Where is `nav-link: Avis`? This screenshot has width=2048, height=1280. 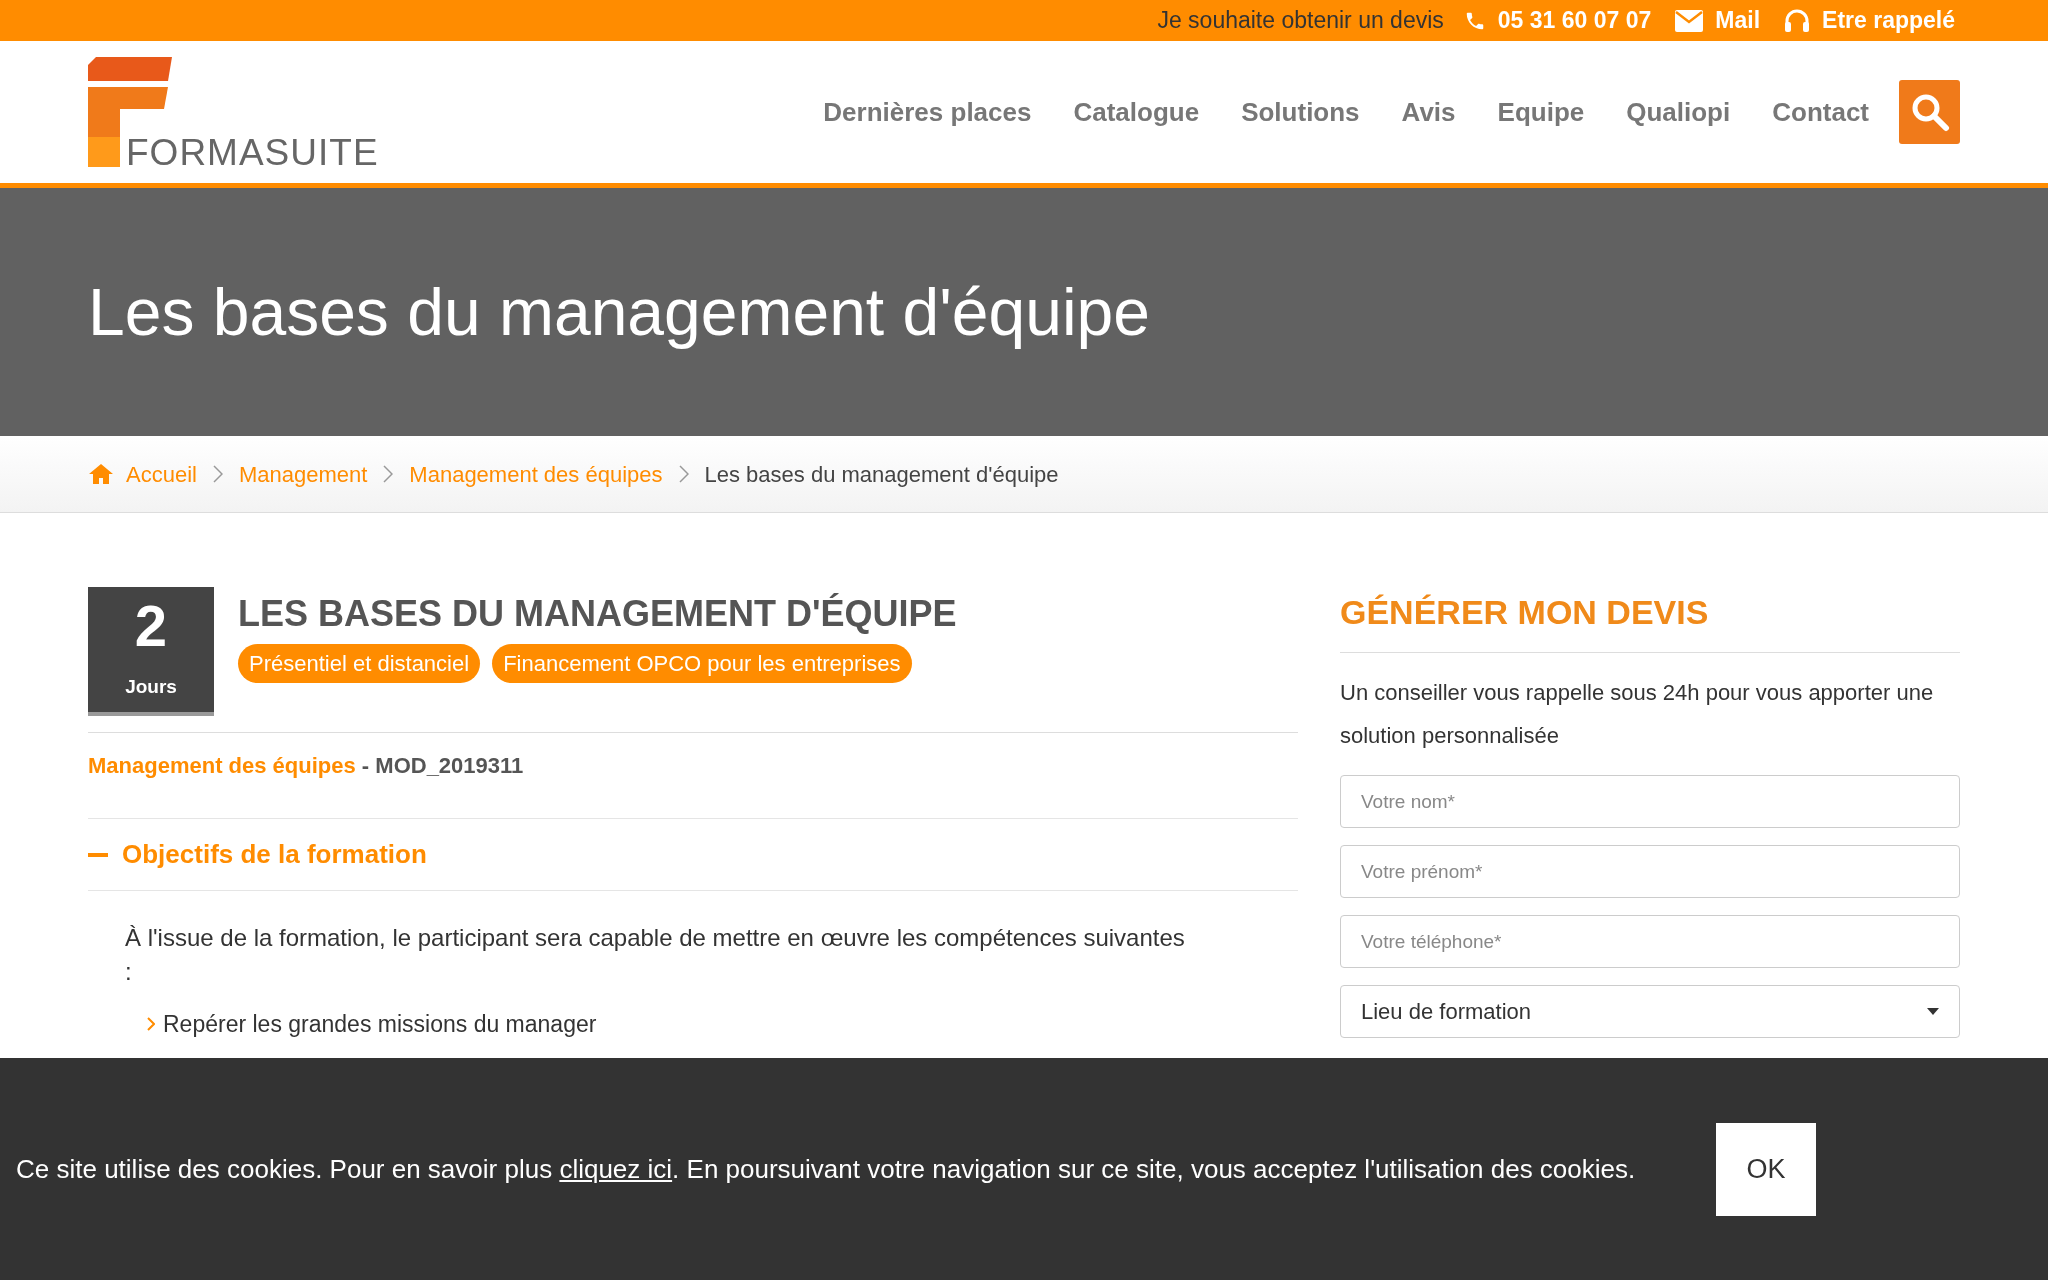
nav-link: Avis is located at coordinates (1428, 112).